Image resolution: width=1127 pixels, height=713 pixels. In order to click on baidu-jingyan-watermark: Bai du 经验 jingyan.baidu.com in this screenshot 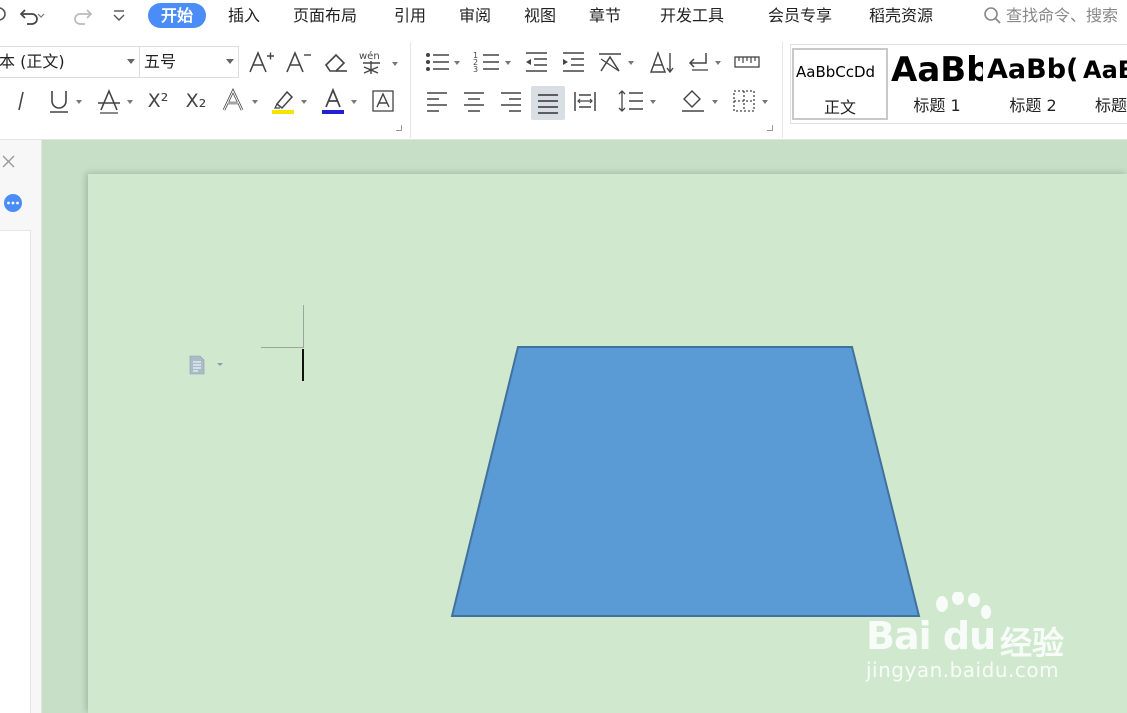, I will do `click(967, 642)`.